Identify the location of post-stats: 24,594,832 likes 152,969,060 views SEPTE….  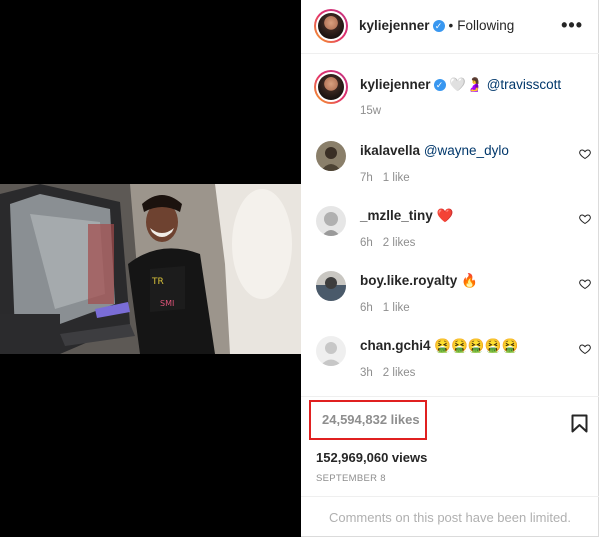
(450, 446).